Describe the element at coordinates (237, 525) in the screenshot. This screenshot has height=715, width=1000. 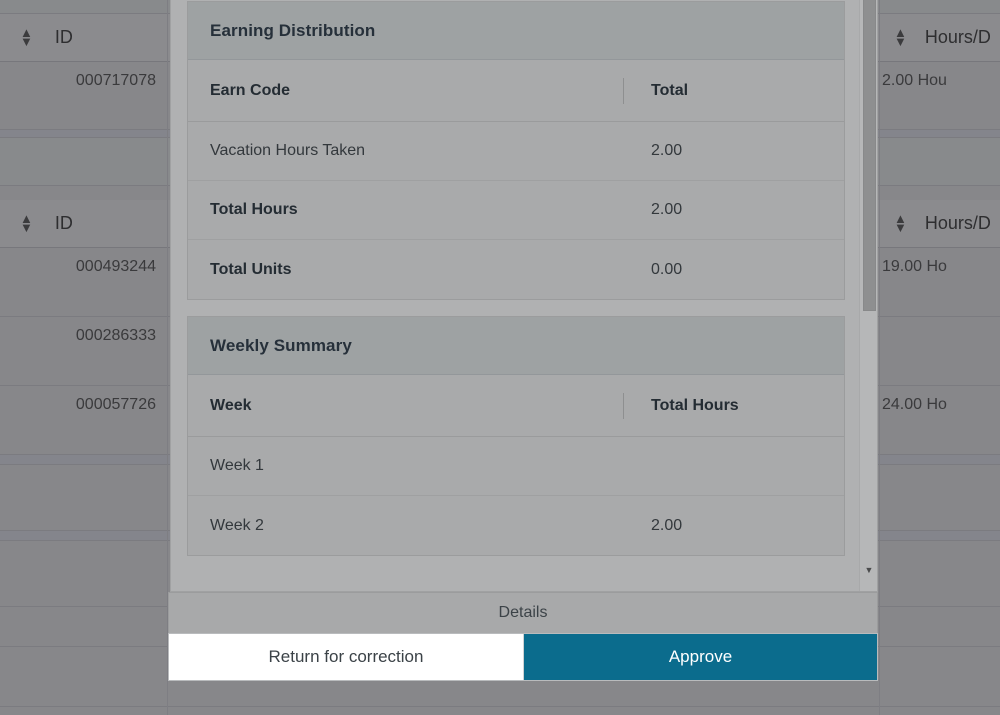
I see `cell-week: Week 2` at that location.